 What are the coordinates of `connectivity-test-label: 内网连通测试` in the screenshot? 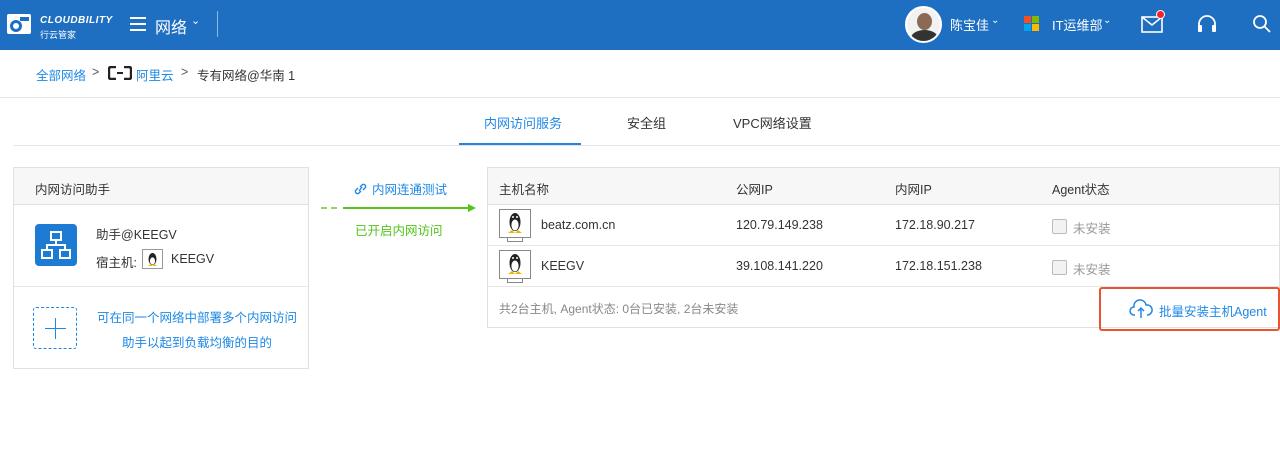 It's located at (410, 190).